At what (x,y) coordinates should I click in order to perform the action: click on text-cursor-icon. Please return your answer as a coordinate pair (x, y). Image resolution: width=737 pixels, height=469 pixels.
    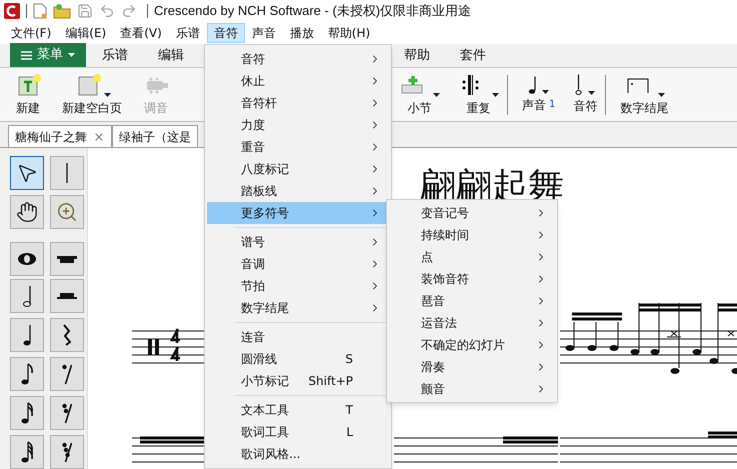
    Looking at the image, I should click on (67, 173).